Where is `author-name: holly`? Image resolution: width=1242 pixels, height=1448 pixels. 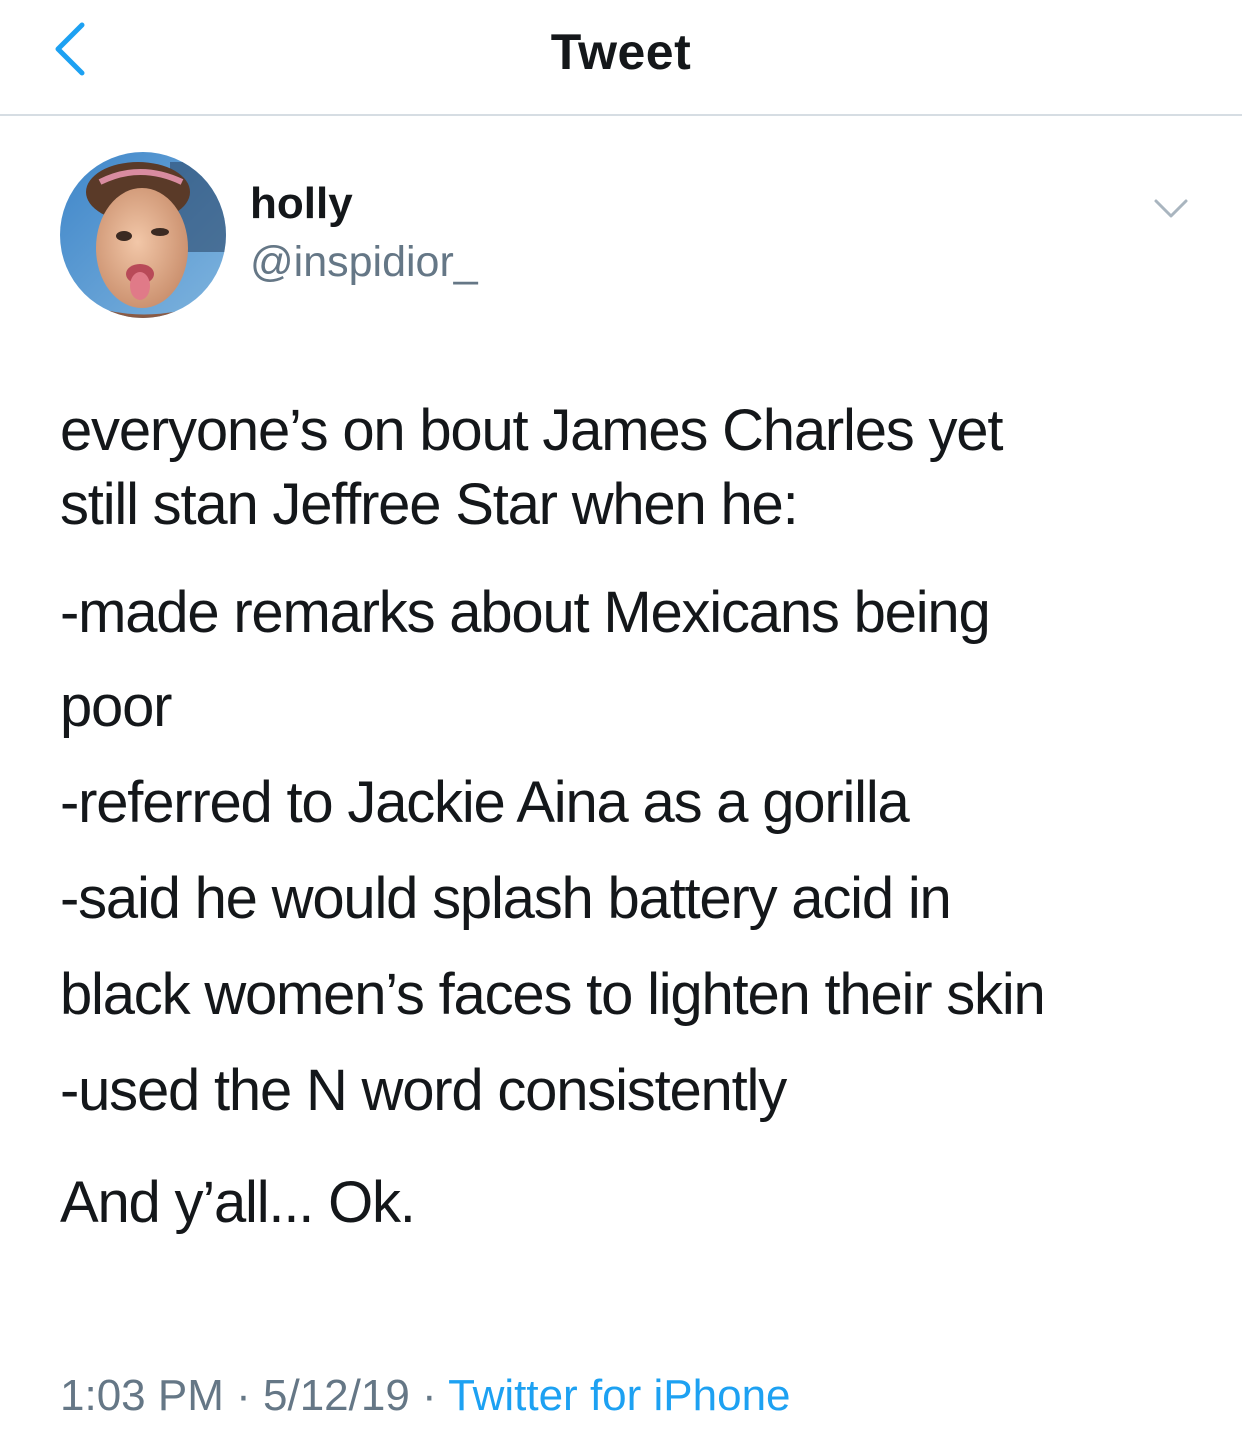 author-name: holly is located at coordinates (301, 204).